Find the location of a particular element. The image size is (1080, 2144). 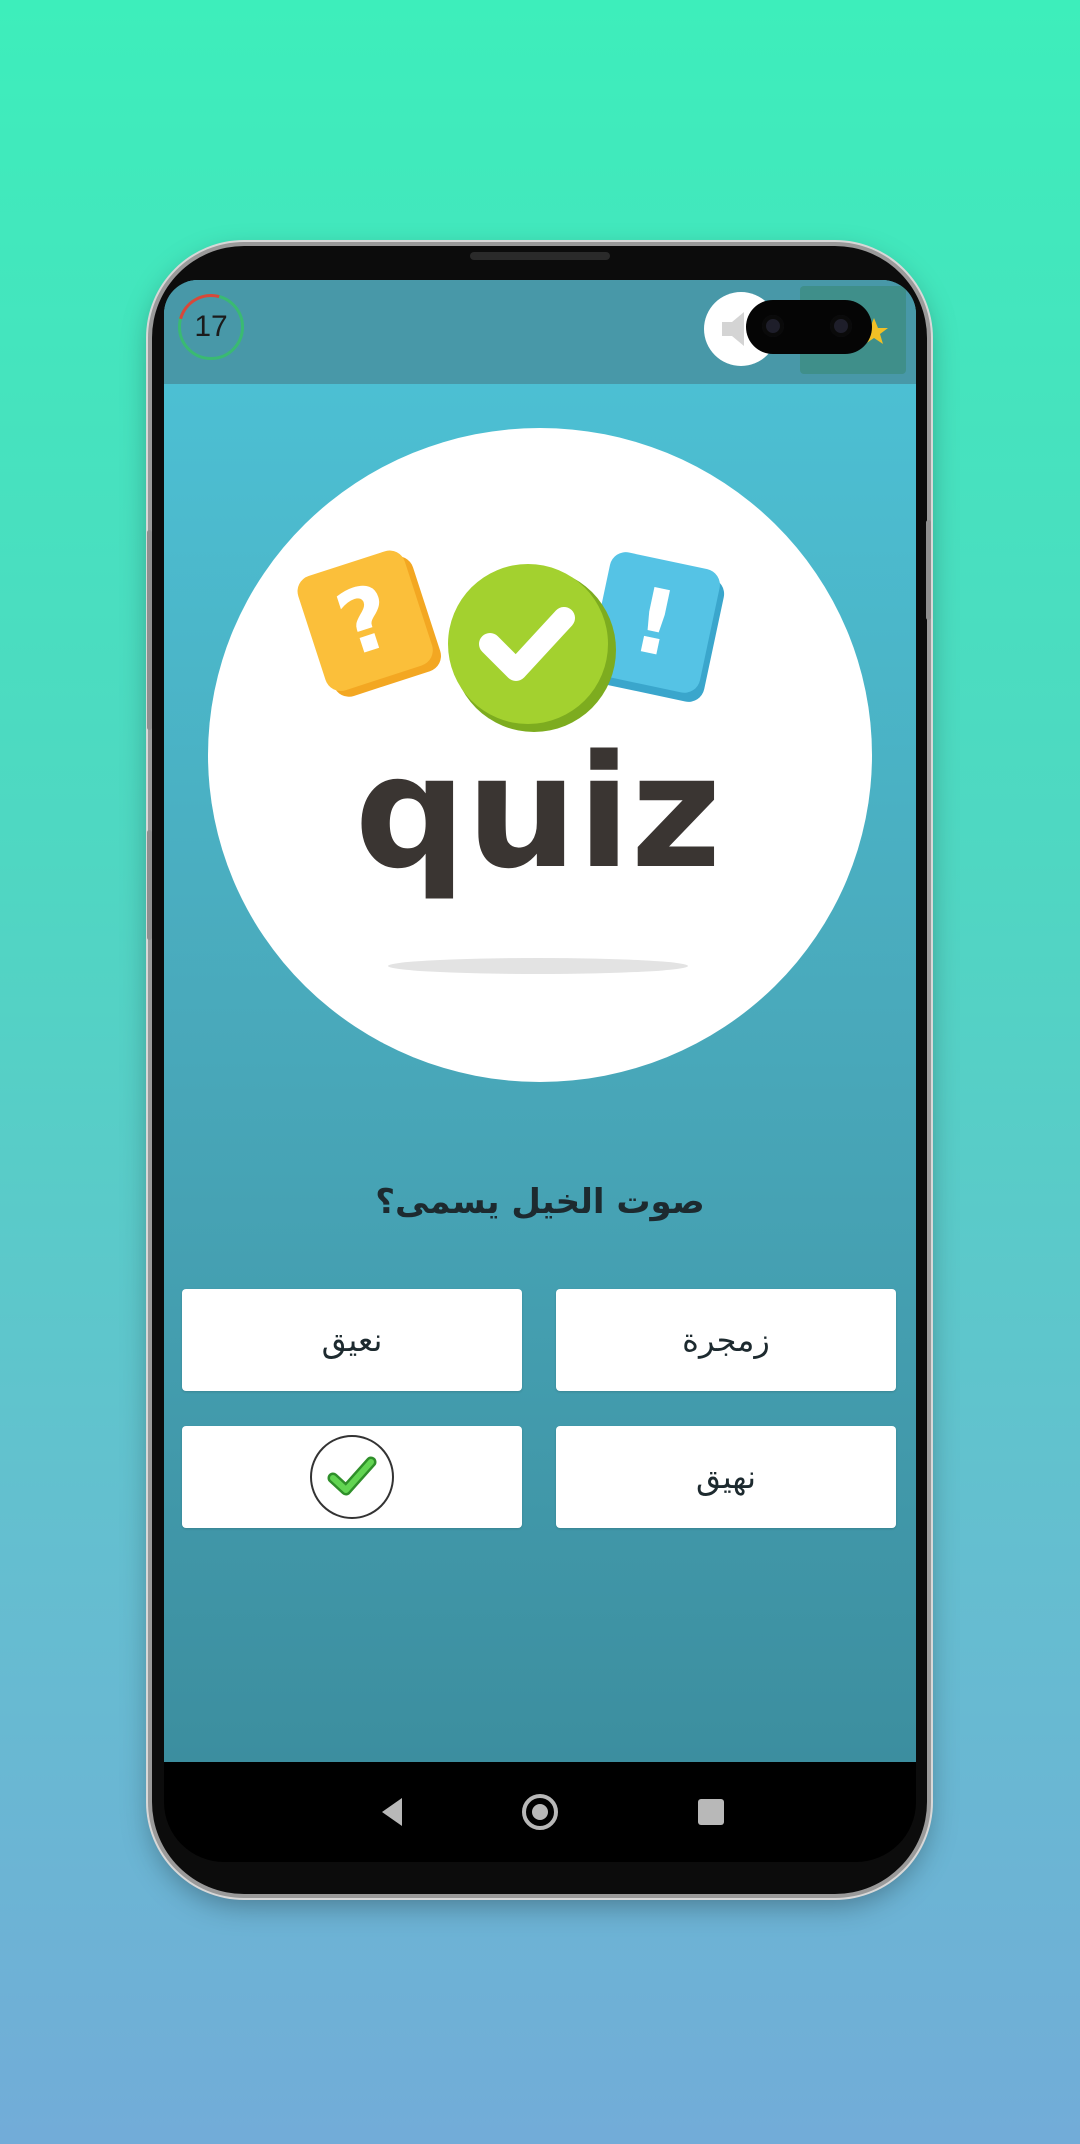

timer-badge: 17 is located at coordinates (211, 327).